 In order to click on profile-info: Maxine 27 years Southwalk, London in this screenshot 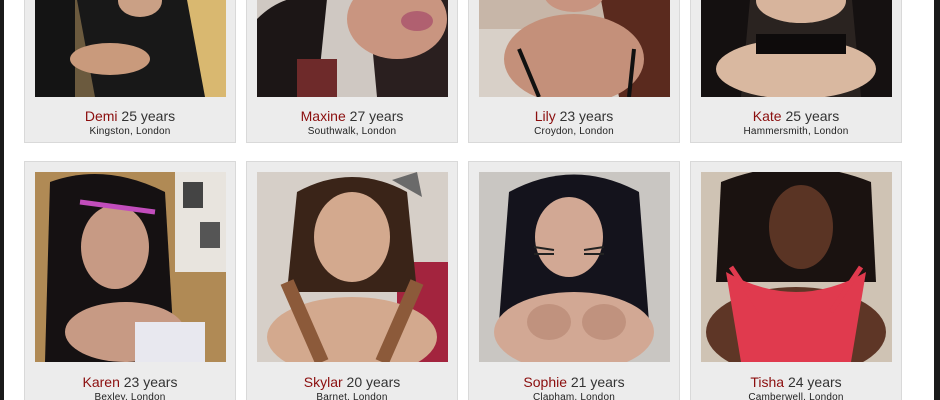, I will do `click(352, 123)`.